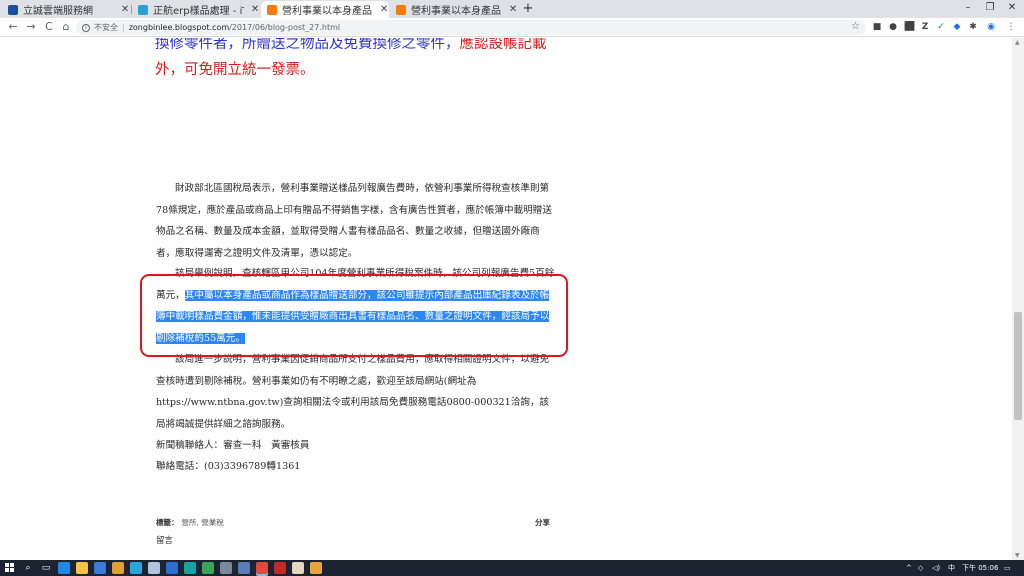 Image resolution: width=1024 pixels, height=576 pixels. I want to click on minimize-button: –, so click(968, 7).